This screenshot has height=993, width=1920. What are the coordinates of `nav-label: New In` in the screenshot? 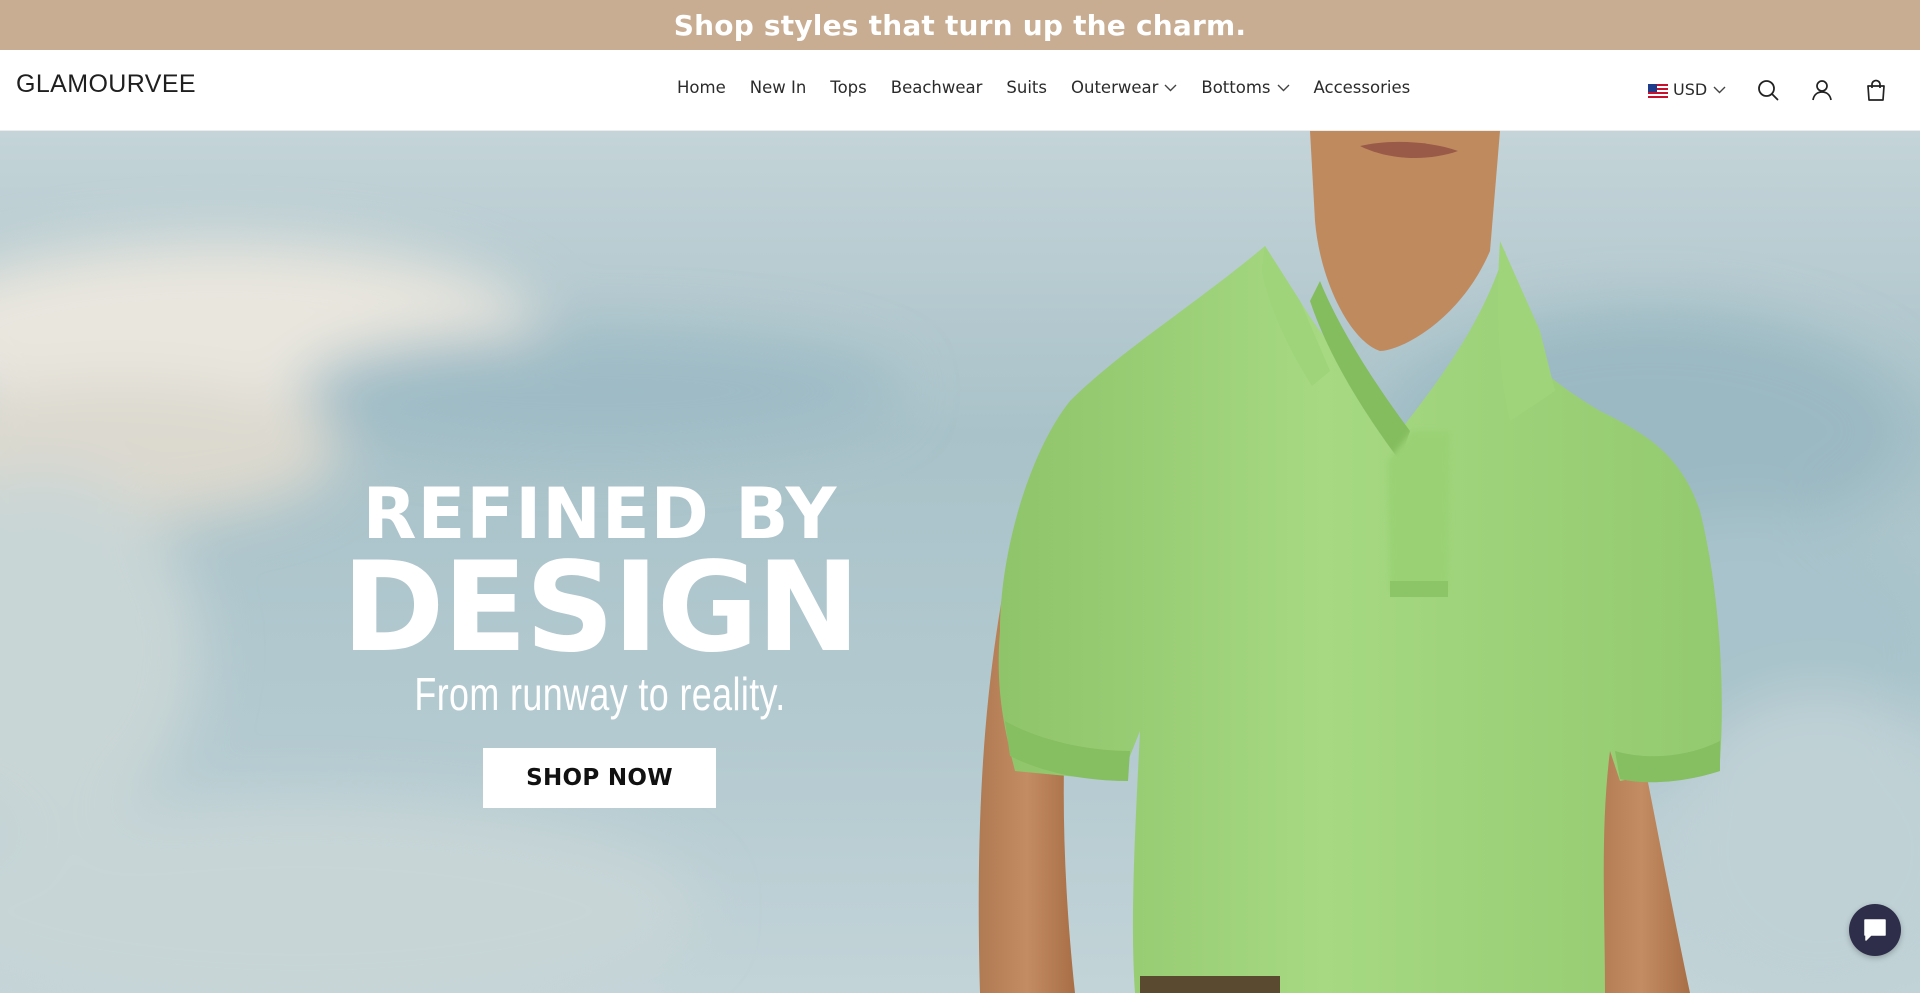 It's located at (778, 87).